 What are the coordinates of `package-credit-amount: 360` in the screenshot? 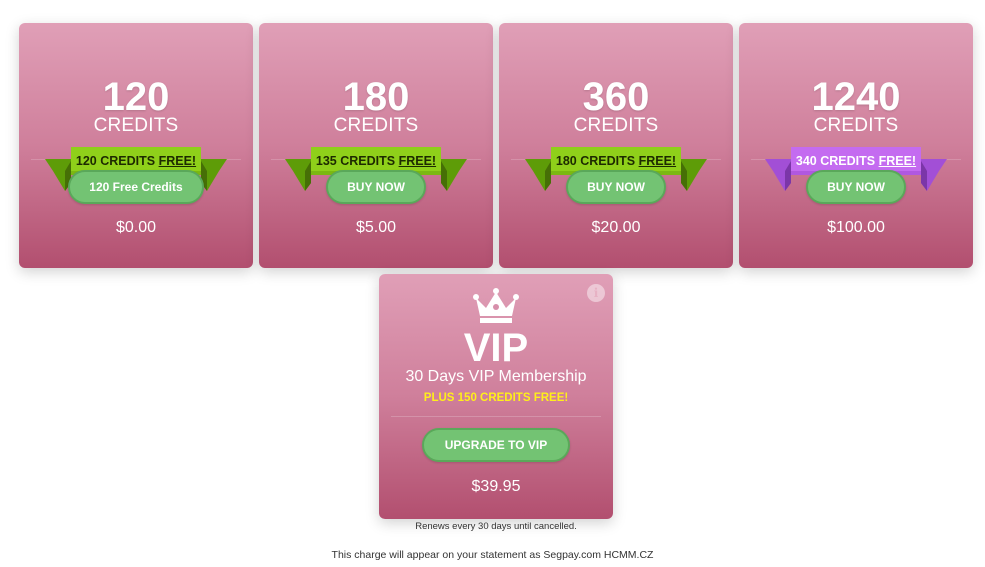 It's located at (616, 97).